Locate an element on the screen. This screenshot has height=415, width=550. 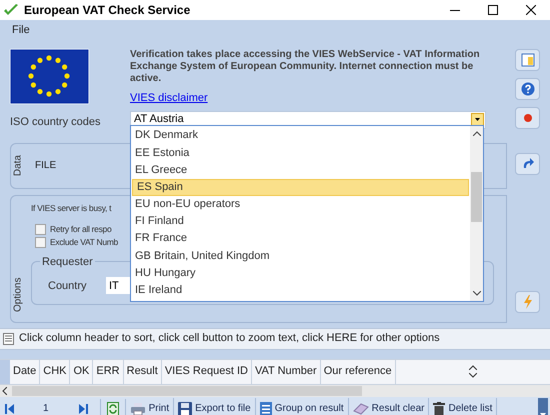
horizontal-scrollbar is located at coordinates (275, 390).